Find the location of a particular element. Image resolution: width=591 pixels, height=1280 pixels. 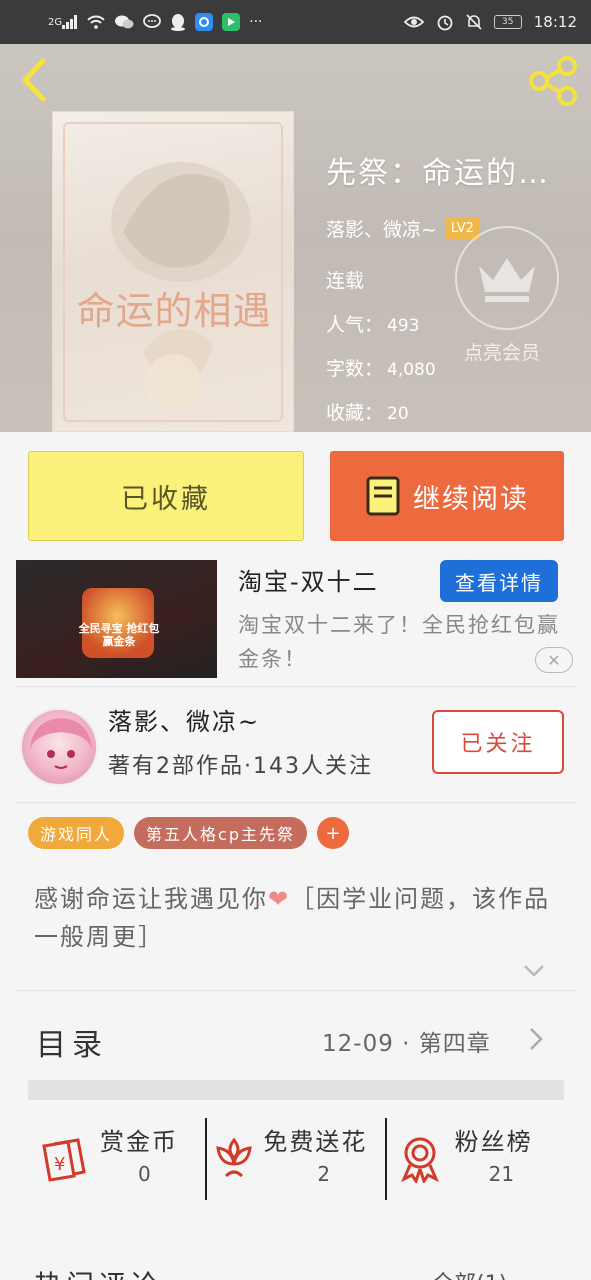

fan-ranking-label: 粉丝榜 is located at coordinates (493, 1142).